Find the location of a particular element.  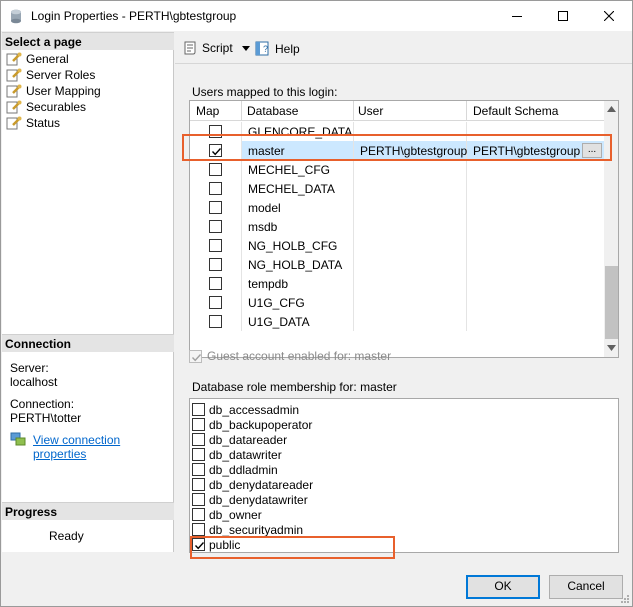

page-item-label: Status is located at coordinates (43, 123).